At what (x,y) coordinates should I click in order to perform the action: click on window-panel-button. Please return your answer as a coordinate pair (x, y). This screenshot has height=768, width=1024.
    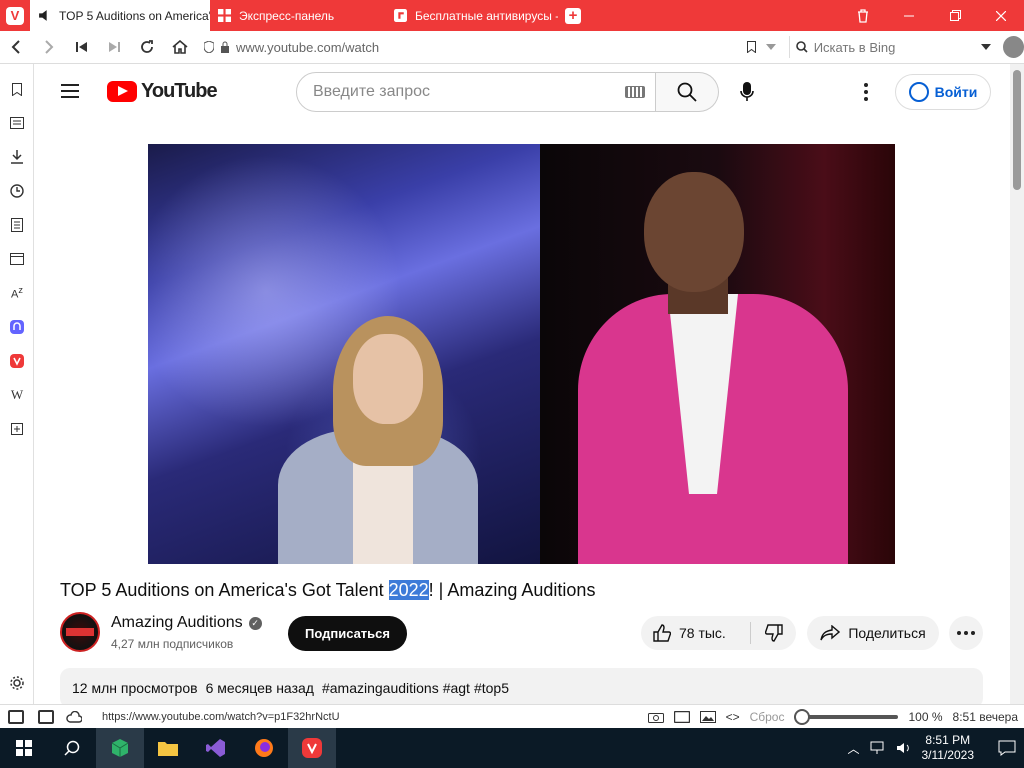
    Looking at the image, I should click on (17, 259).